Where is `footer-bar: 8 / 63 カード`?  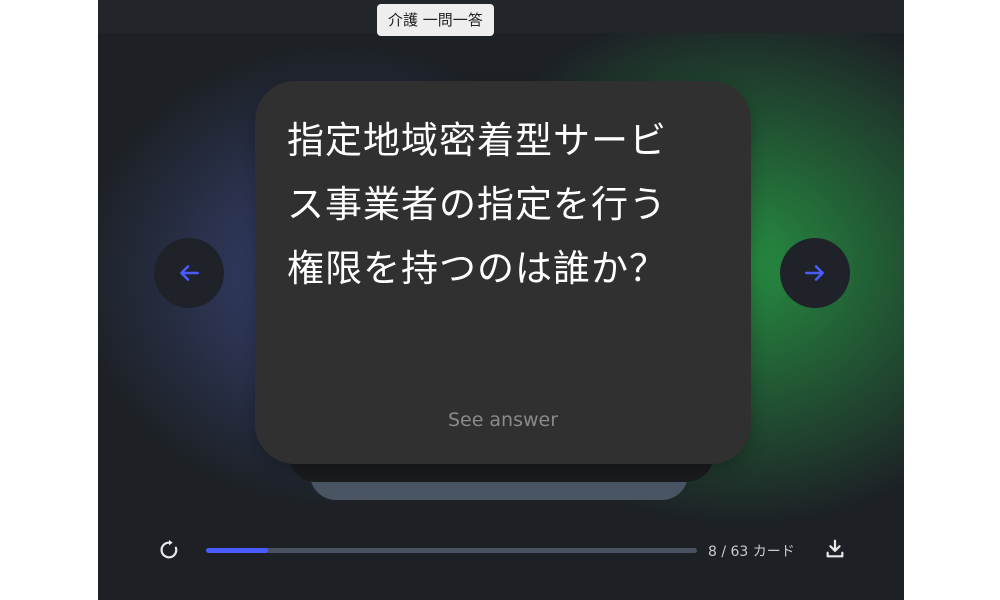 footer-bar: 8 / 63 カード is located at coordinates (501, 550).